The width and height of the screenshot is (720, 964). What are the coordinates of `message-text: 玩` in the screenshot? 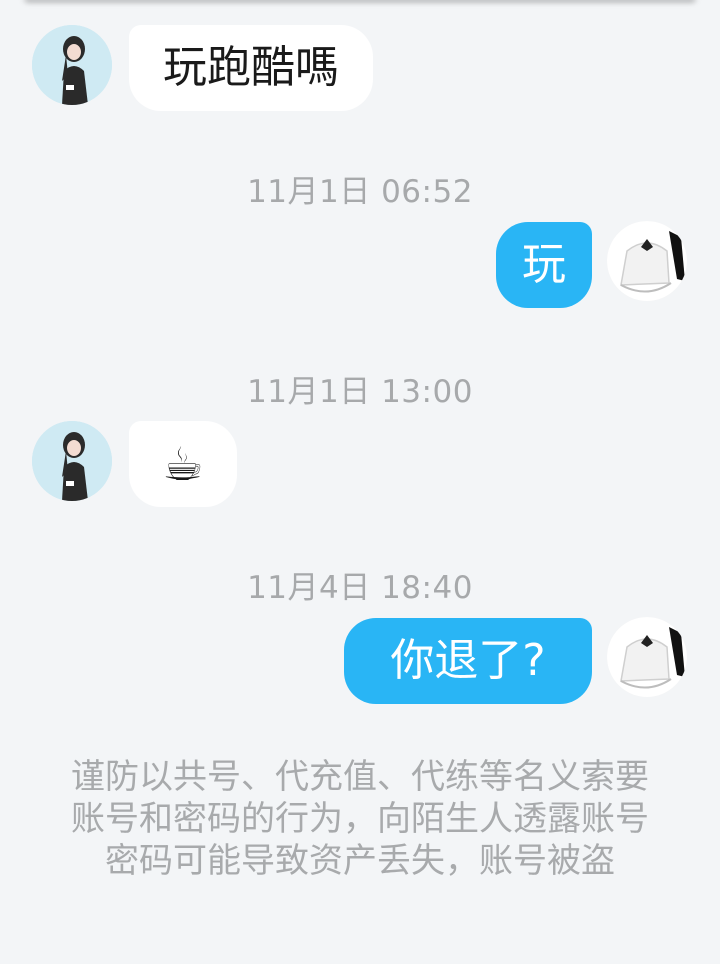 It's located at (544, 264).